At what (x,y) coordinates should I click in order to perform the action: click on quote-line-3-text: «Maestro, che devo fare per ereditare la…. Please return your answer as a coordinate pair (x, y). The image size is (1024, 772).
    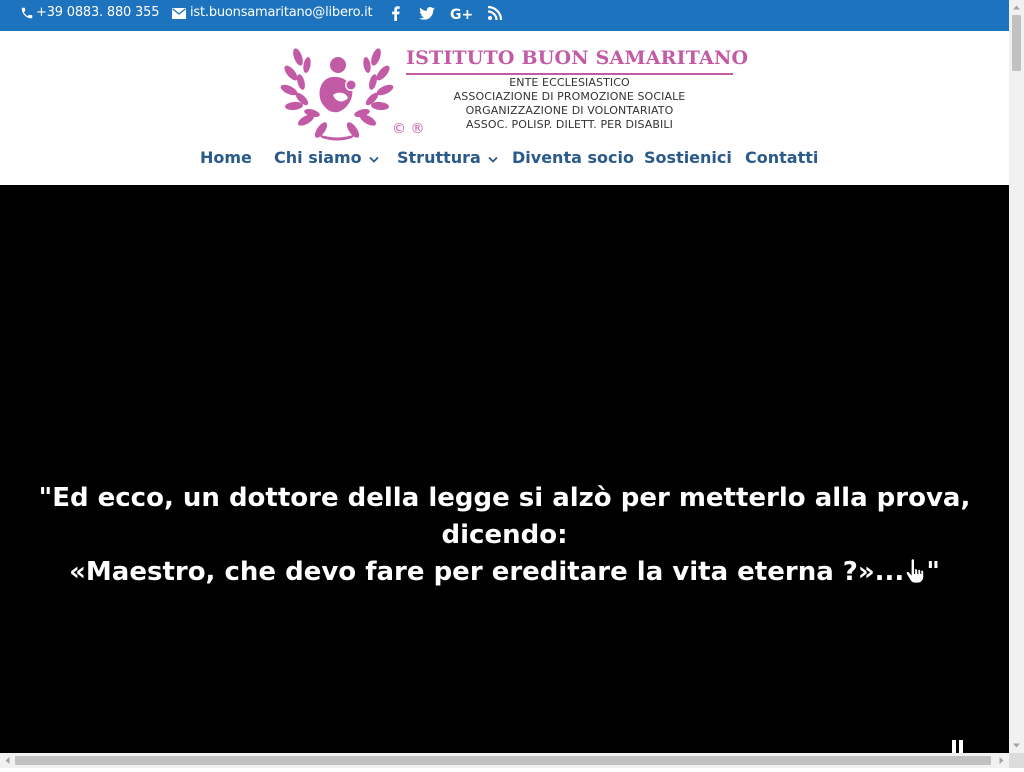
    Looking at the image, I should click on (487, 572).